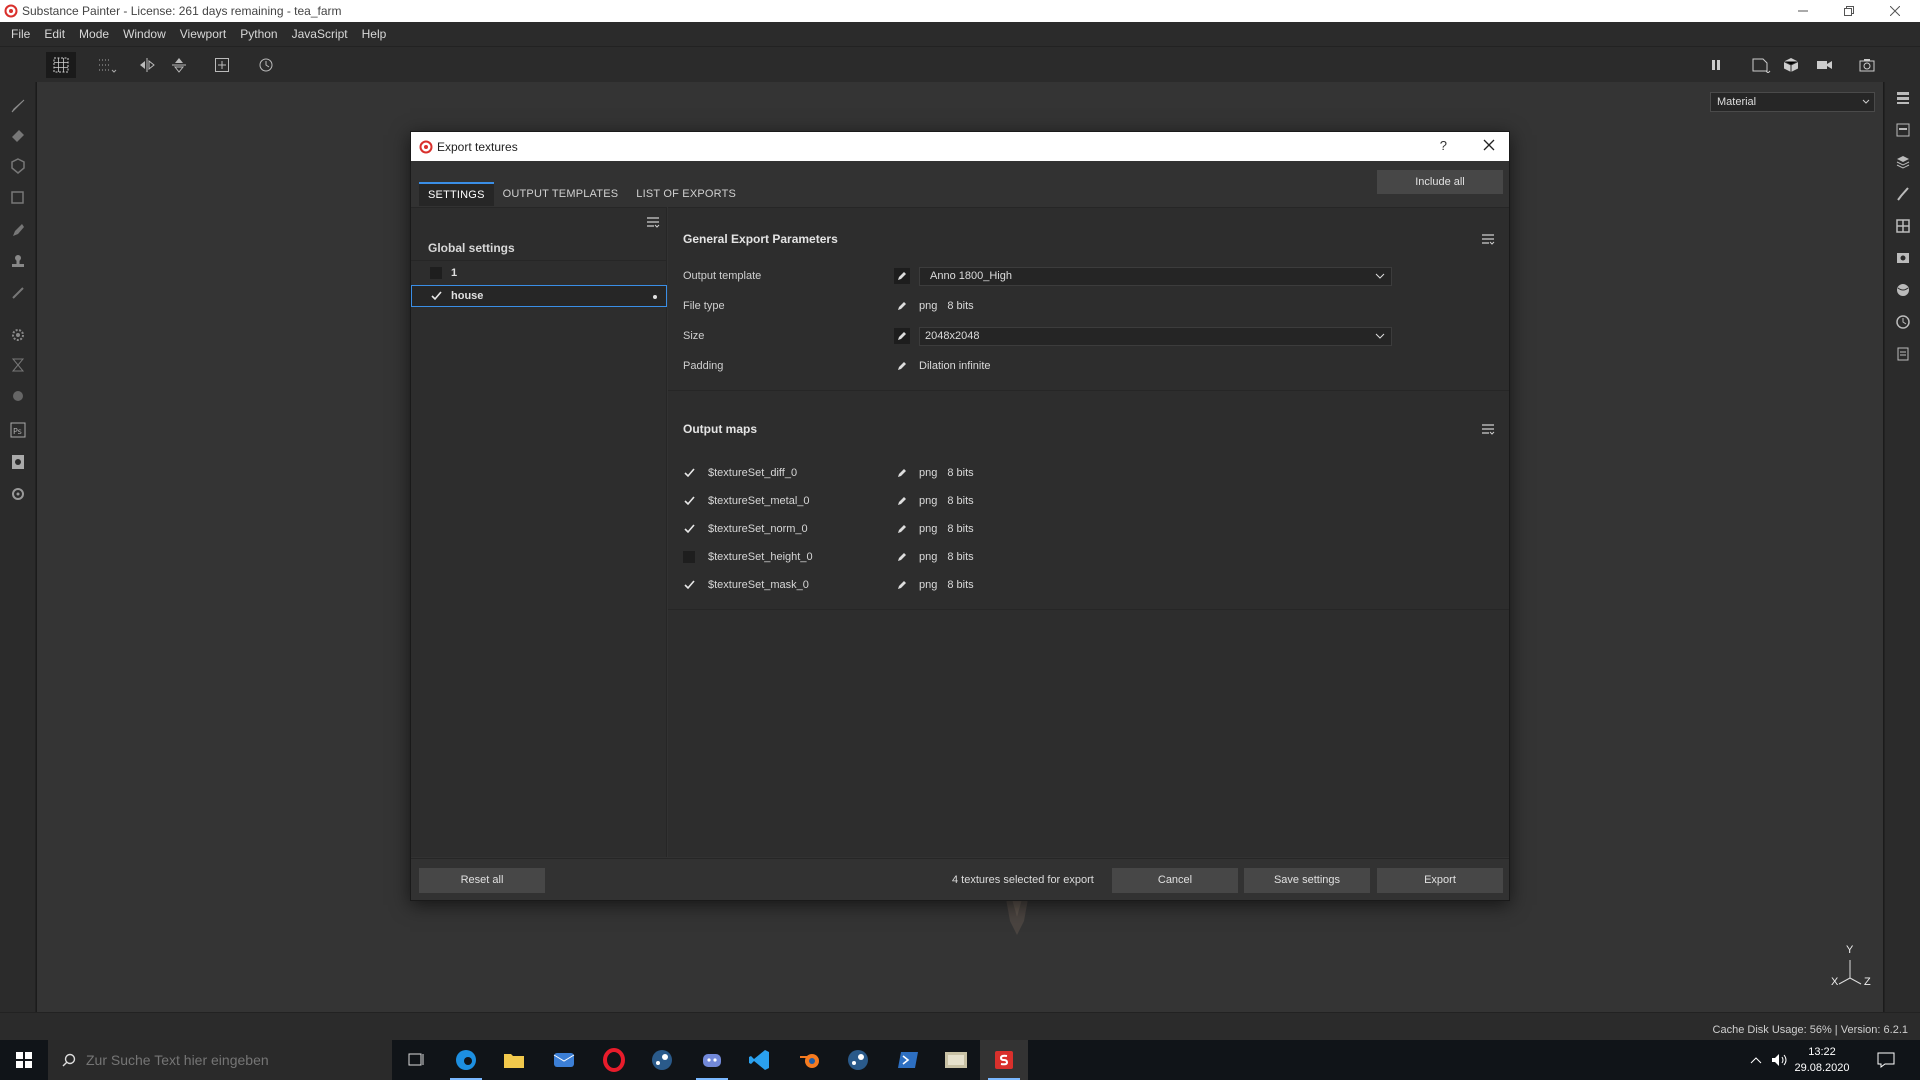 This screenshot has height=1080, width=1920. What do you see at coordinates (712, 1060) in the screenshot?
I see `taskbar-app-discord` at bounding box center [712, 1060].